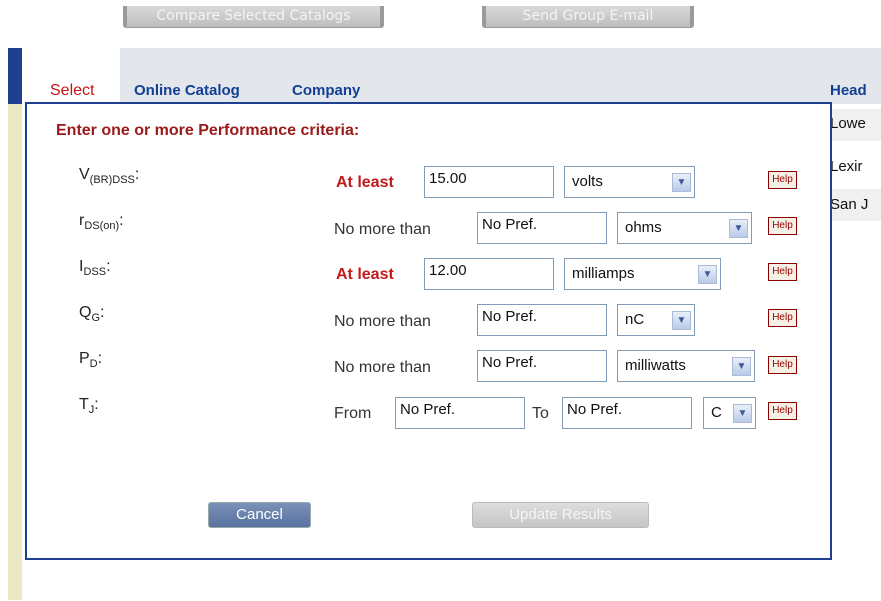 This screenshot has height=601, width=881. What do you see at coordinates (542, 228) in the screenshot?
I see `rdson-value-input: No Pref.` at bounding box center [542, 228].